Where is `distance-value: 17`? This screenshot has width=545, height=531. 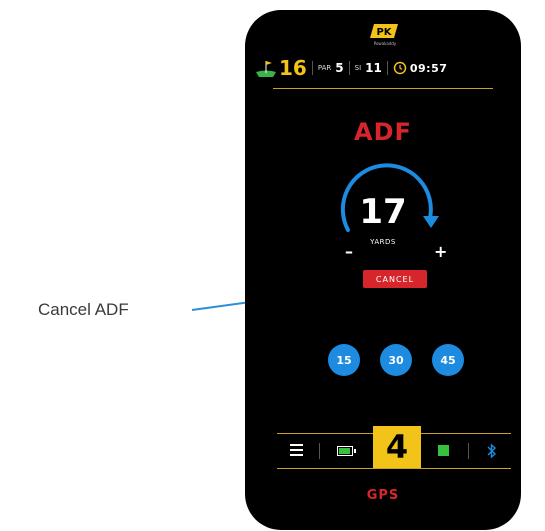
distance-value: 17 is located at coordinates (383, 212).